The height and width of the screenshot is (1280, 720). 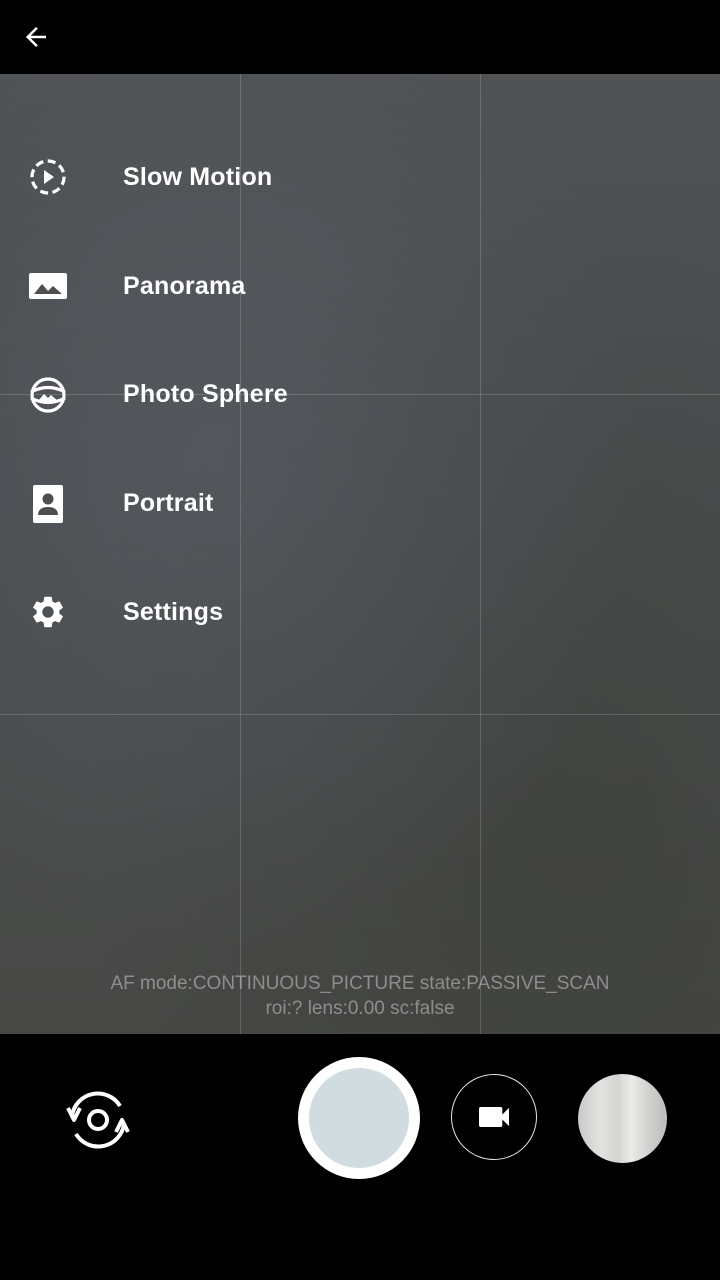 What do you see at coordinates (360, 503) in the screenshot?
I see `menu-item-portrait: Portrait` at bounding box center [360, 503].